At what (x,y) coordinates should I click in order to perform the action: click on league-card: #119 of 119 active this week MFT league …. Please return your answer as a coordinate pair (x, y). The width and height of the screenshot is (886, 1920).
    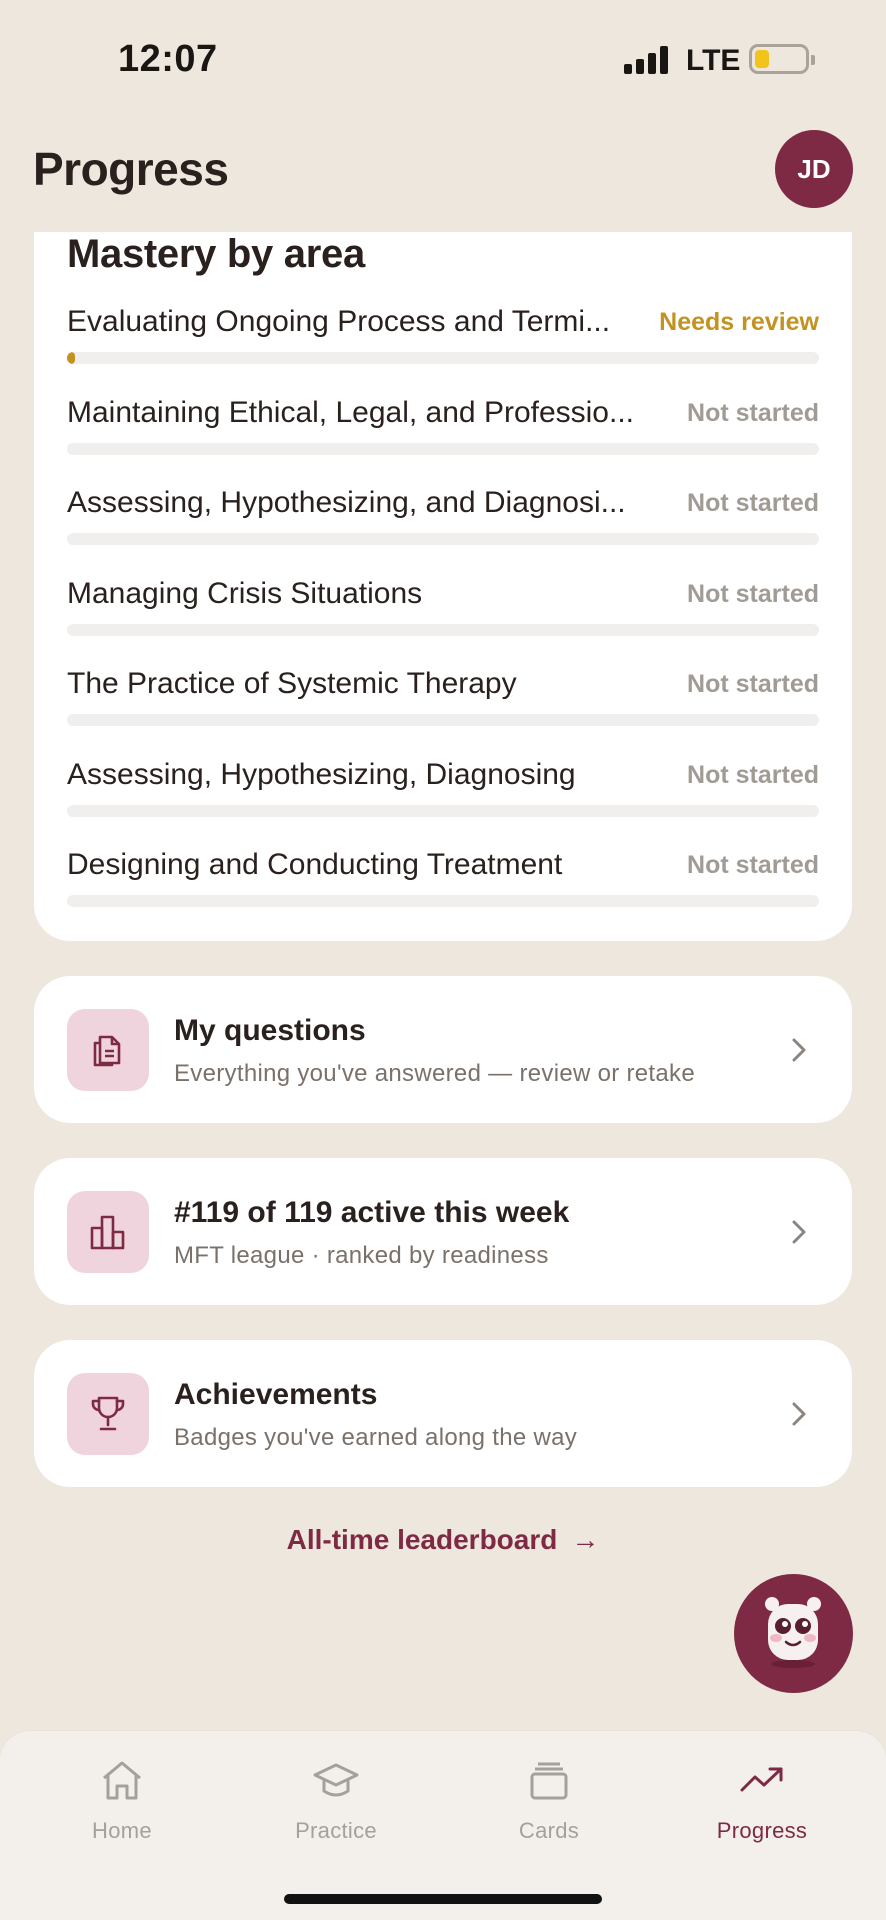
    Looking at the image, I should click on (443, 1231).